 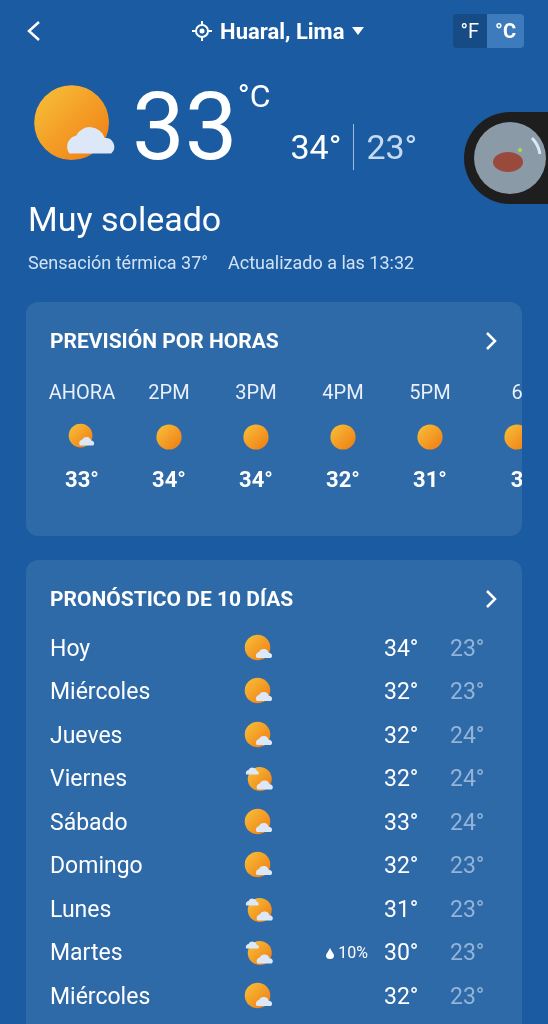 What do you see at coordinates (169, 392) in the screenshot?
I see `hour-label: 2PM` at bounding box center [169, 392].